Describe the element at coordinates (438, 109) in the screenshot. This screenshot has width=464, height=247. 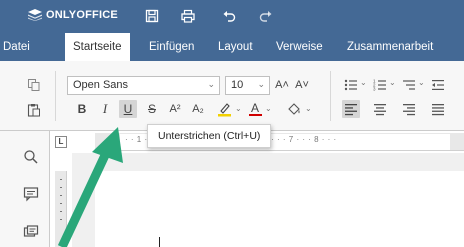
I see `align-justify-icon` at that location.